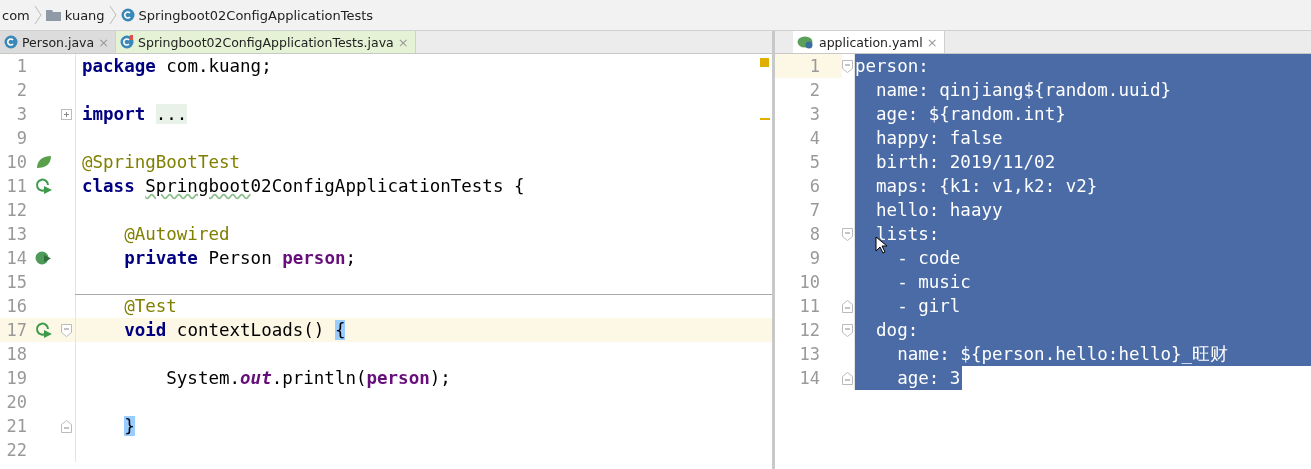  Describe the element at coordinates (16, 282) in the screenshot. I see `line-number: 15` at that location.